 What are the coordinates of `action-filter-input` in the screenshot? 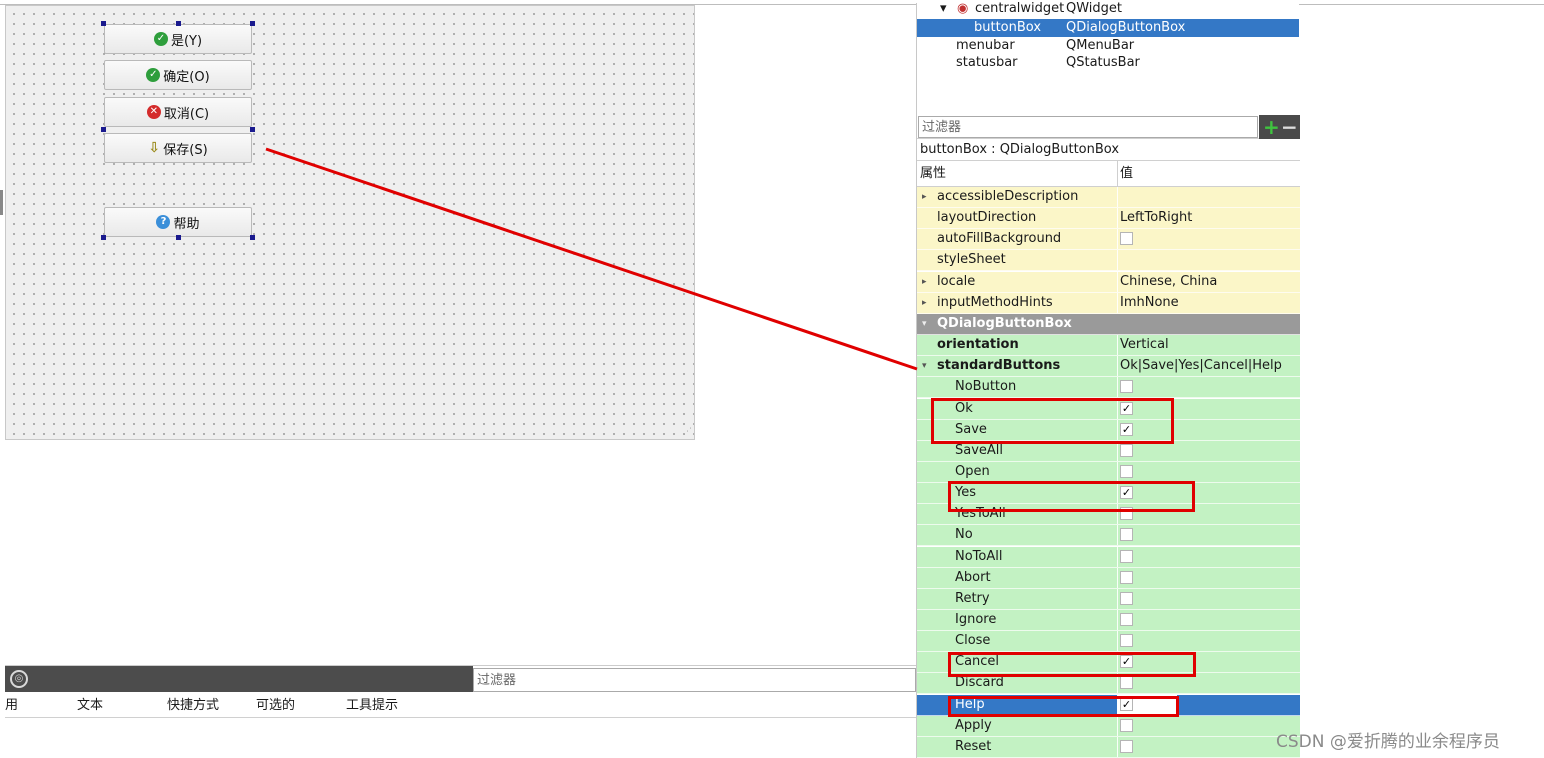 It's located at (694, 680).